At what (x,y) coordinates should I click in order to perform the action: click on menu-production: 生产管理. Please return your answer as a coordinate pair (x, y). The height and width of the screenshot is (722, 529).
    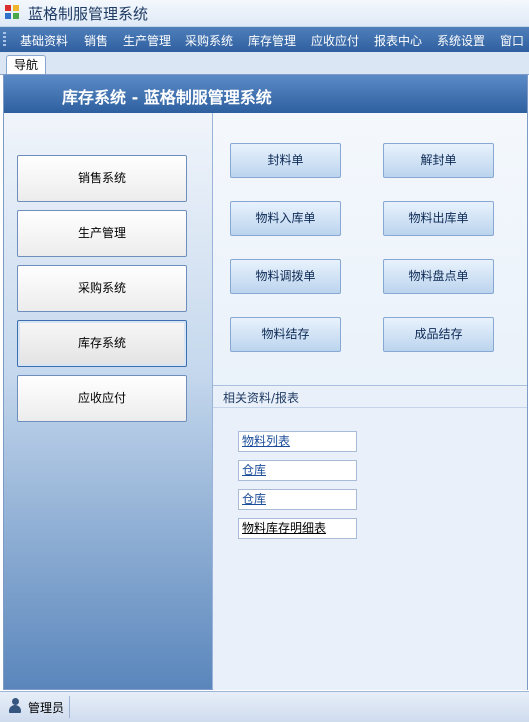
    Looking at the image, I should click on (147, 40).